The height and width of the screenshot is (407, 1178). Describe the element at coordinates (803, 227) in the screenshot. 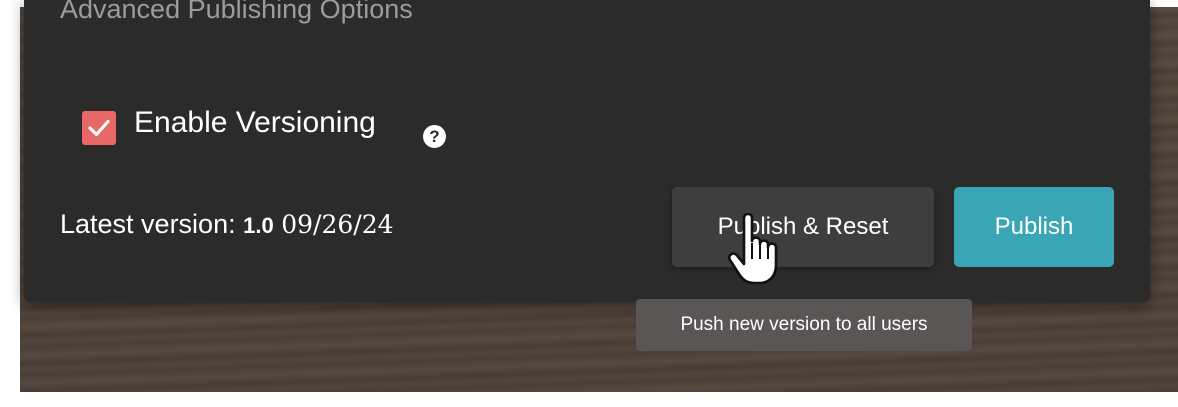

I see `publish-reset-button: Publish & Reset` at that location.